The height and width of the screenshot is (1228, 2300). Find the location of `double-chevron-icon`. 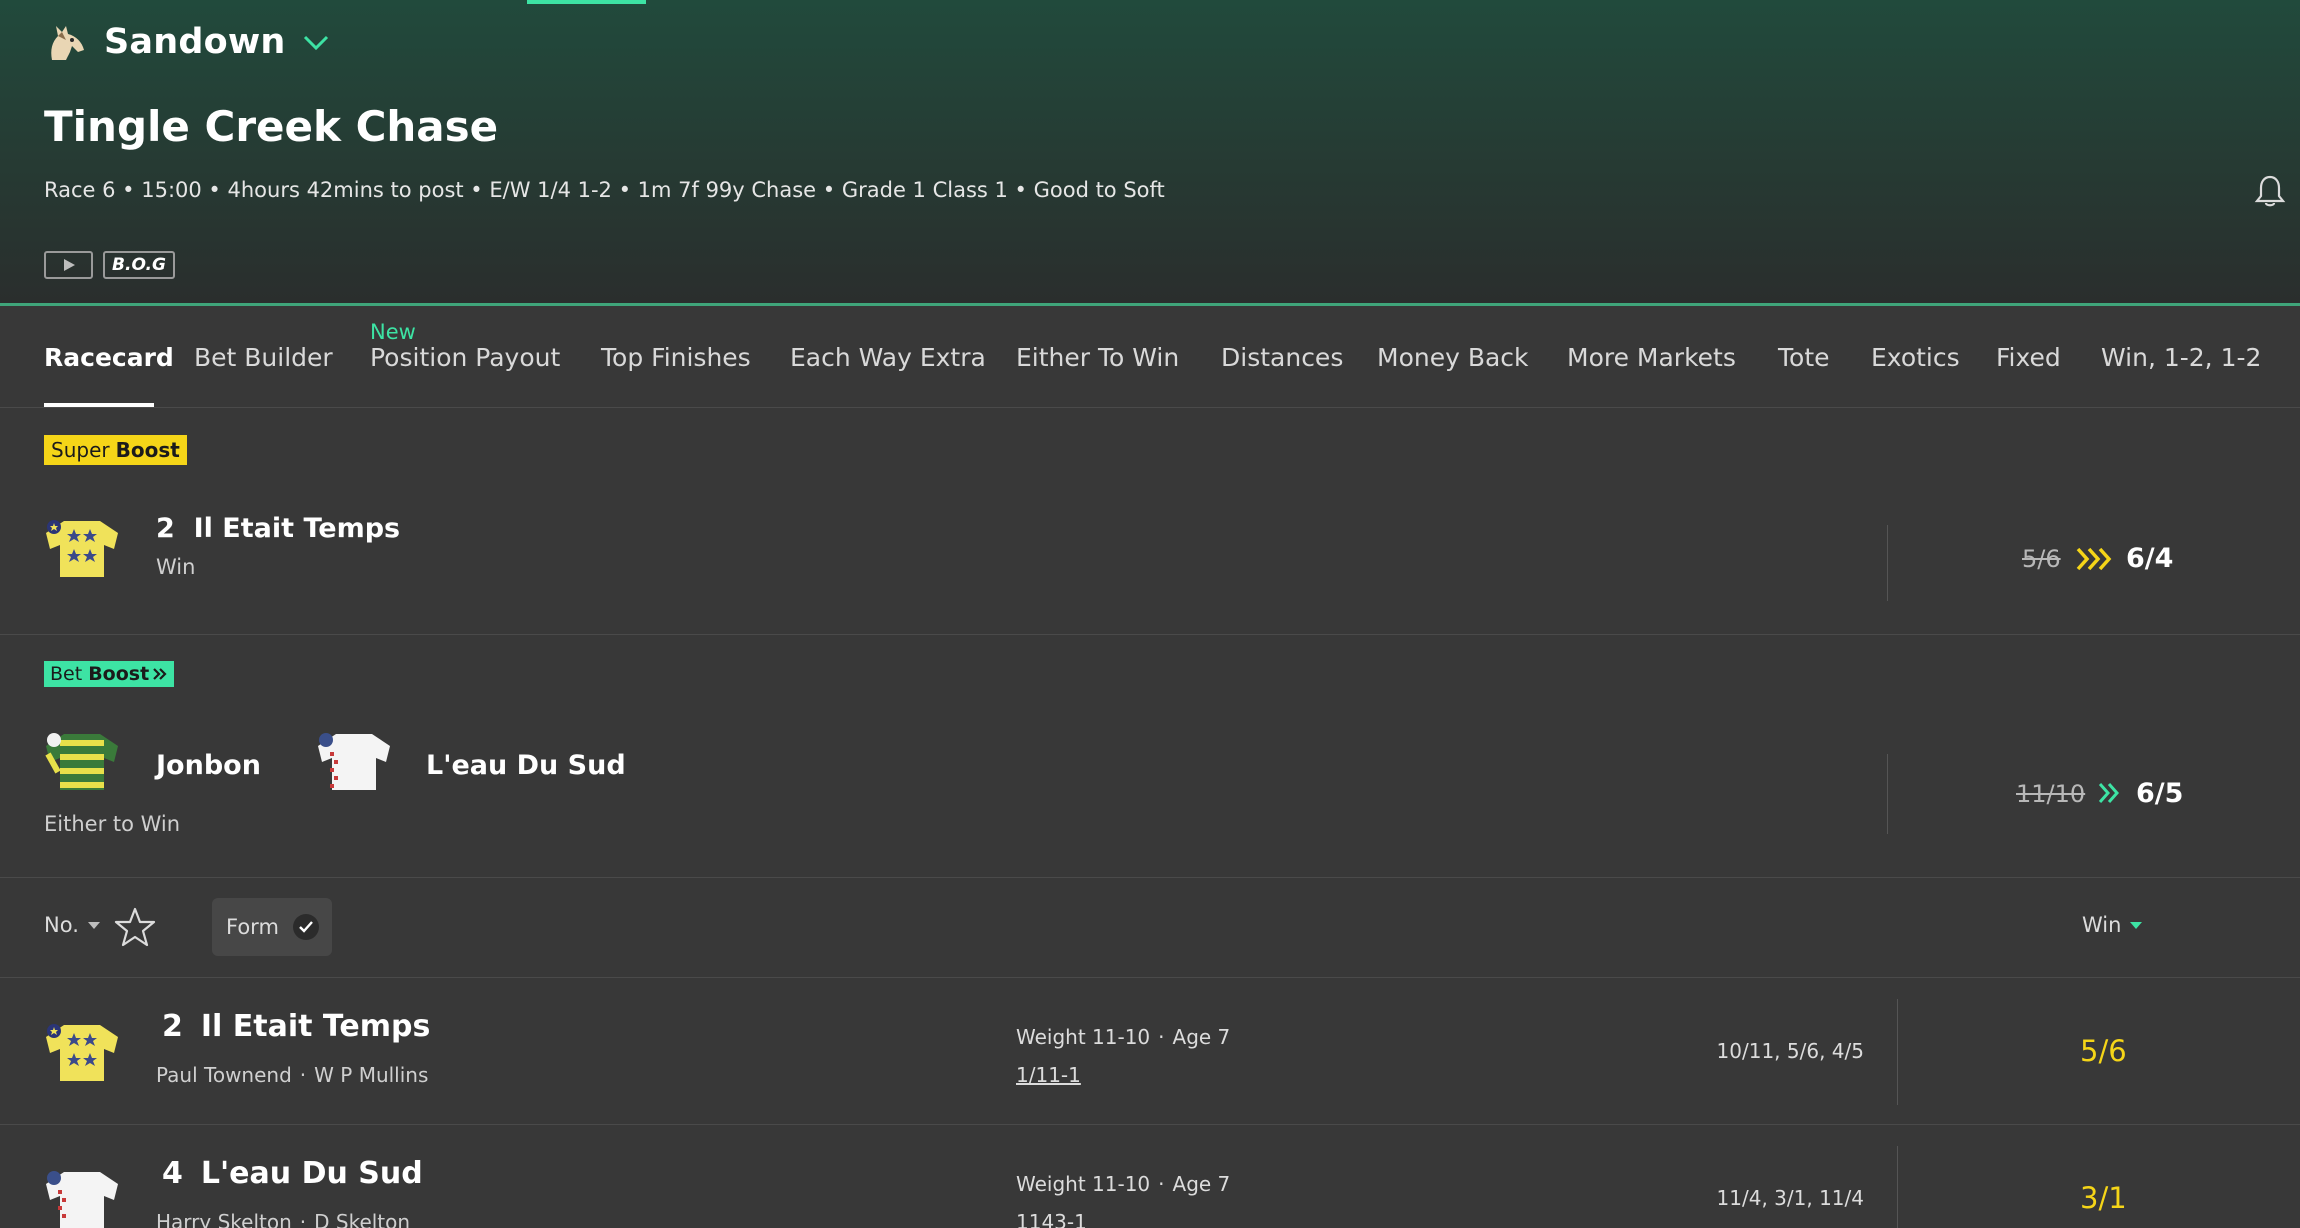

double-chevron-icon is located at coordinates (160, 674).